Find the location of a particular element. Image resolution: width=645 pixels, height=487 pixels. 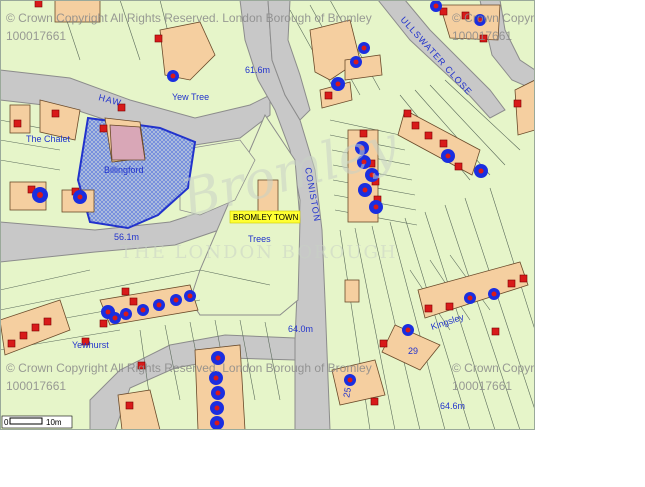

label-the-chalet: The Chalet is located at coordinates (48, 139).